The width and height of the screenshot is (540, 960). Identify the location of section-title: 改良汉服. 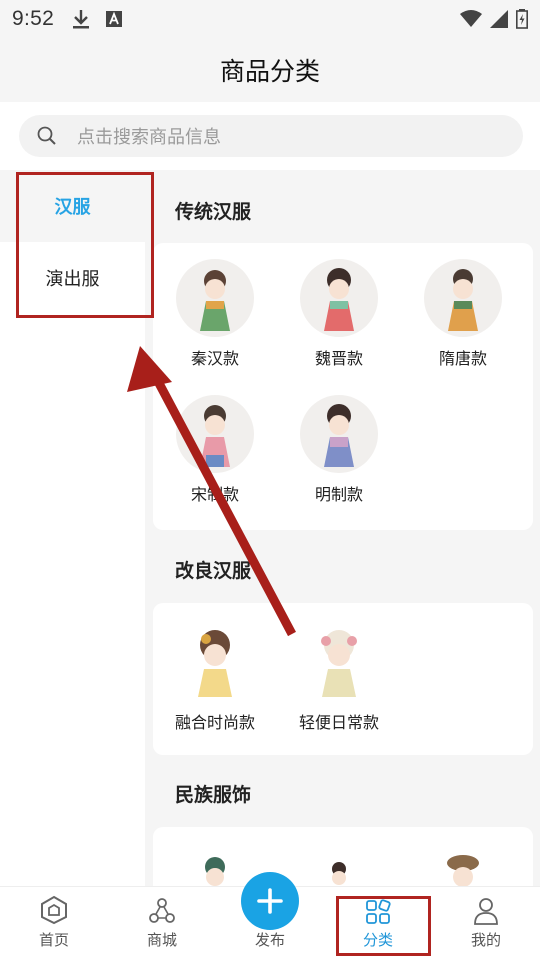
(213, 571).